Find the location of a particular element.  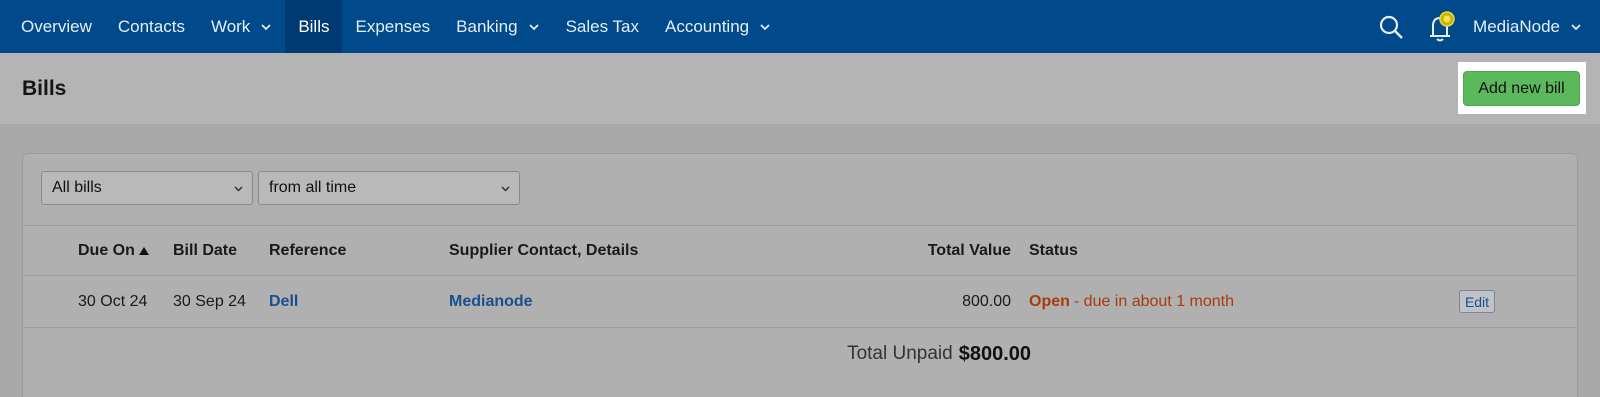

column-header-total-value: Total Value is located at coordinates (911, 250).